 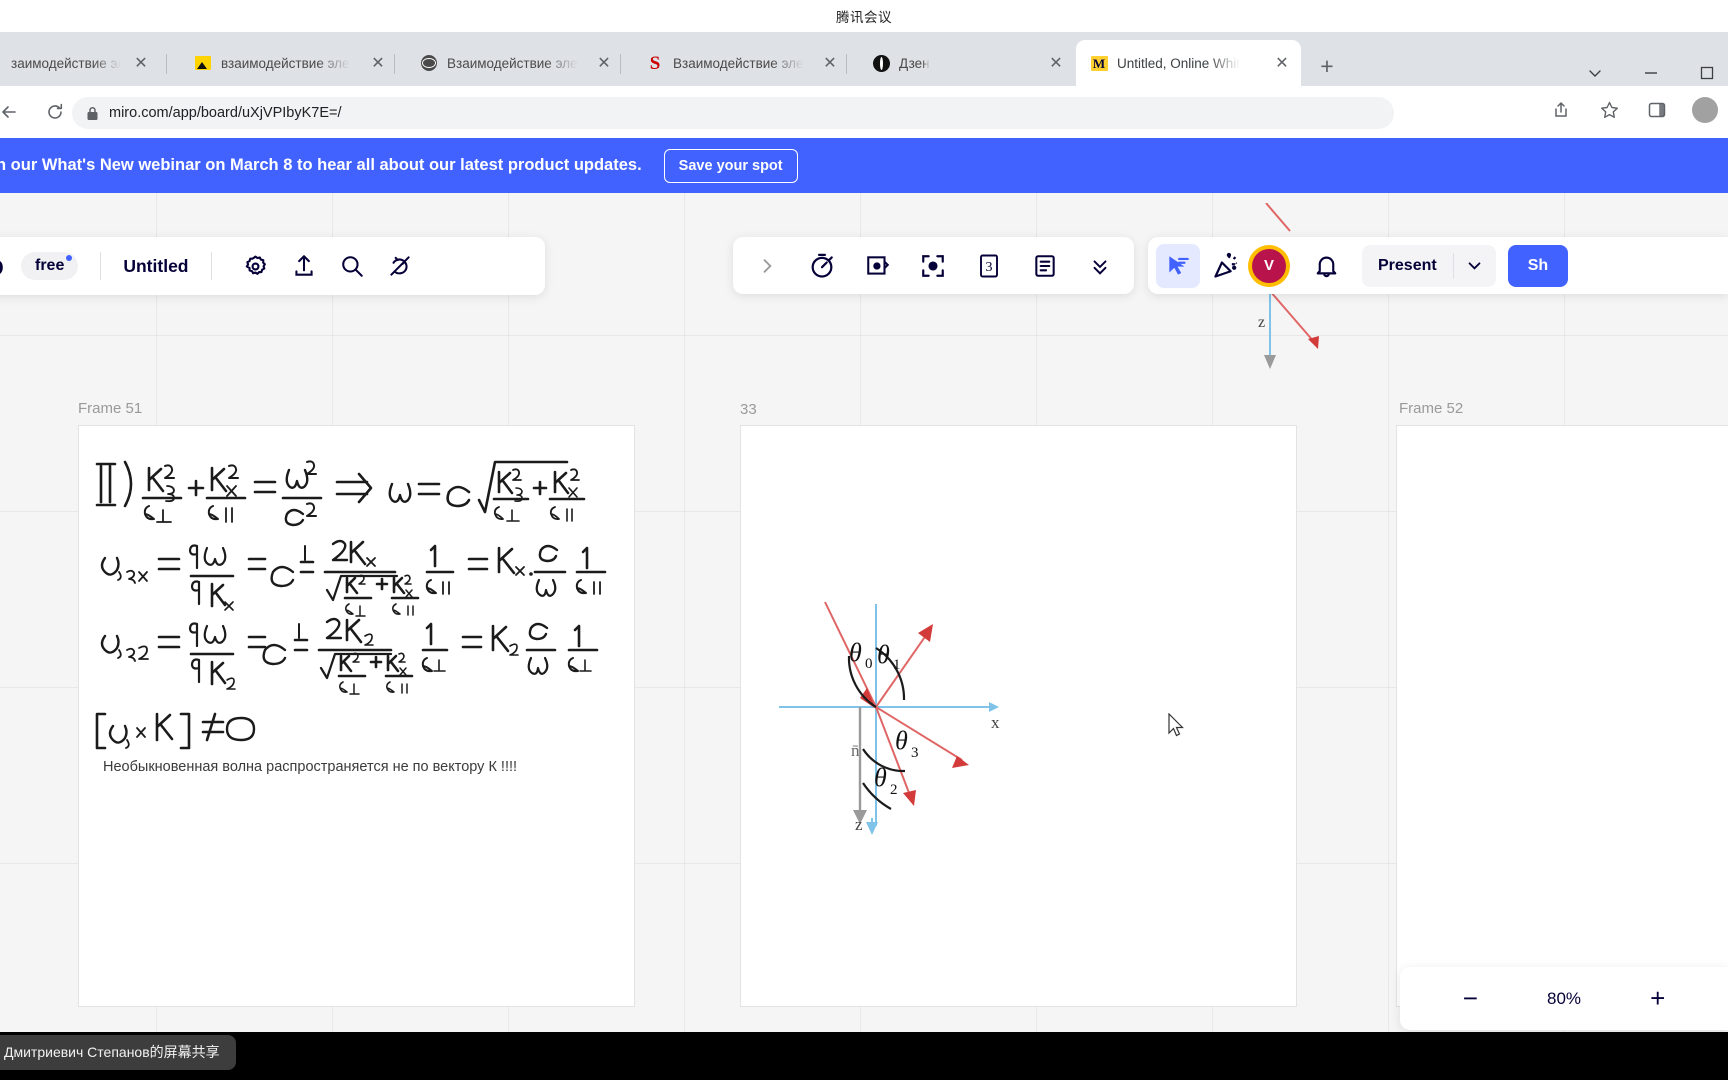 I want to click on svg-text: 1, so click(x=897, y=665).